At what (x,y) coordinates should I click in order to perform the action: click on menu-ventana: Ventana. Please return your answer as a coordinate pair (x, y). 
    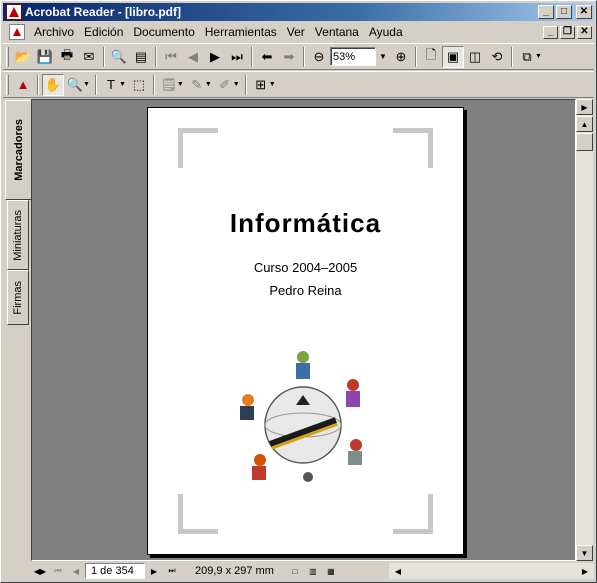
    Looking at the image, I should click on (337, 32).